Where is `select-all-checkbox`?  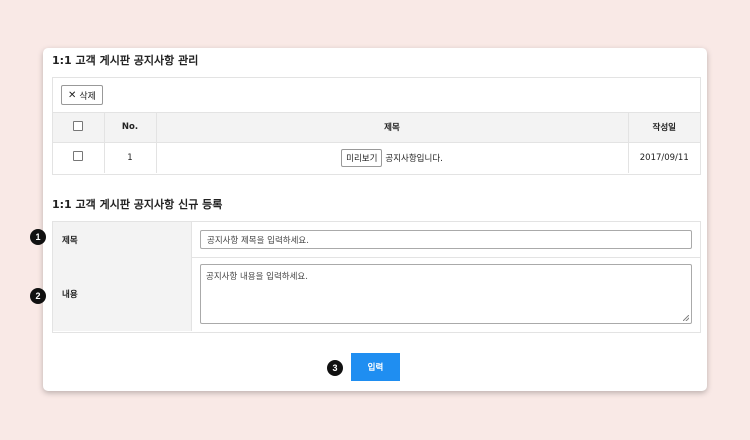
select-all-checkbox is located at coordinates (78, 125).